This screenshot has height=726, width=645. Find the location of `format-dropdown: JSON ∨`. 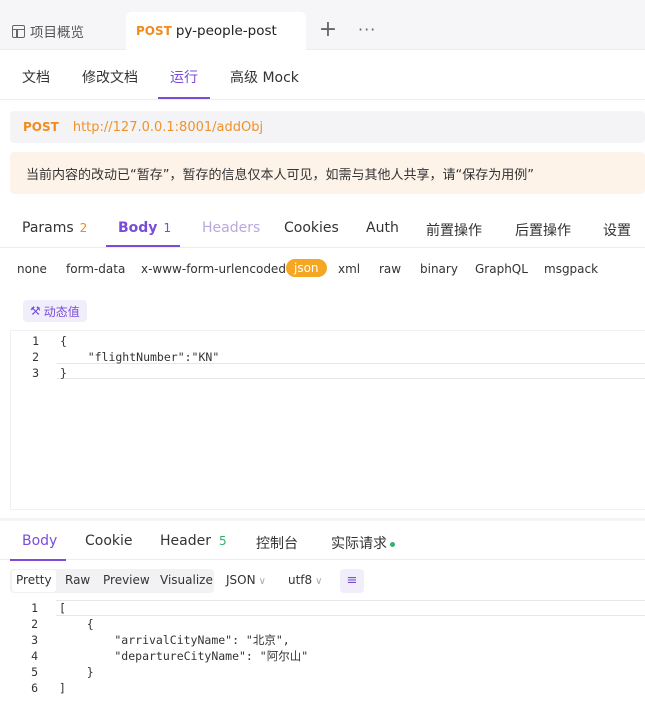

format-dropdown: JSON ∨ is located at coordinates (246, 580).